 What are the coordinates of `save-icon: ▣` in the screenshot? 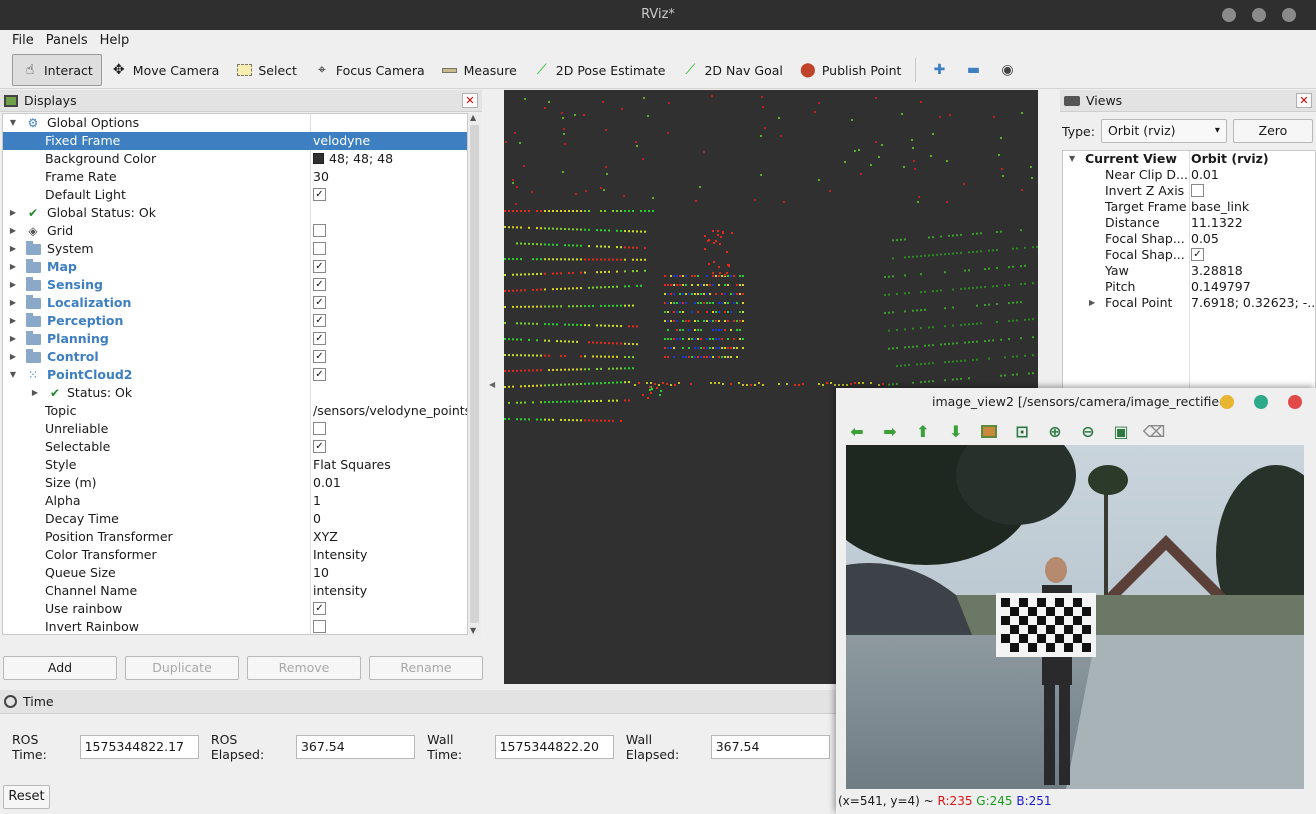 It's located at (1121, 431).